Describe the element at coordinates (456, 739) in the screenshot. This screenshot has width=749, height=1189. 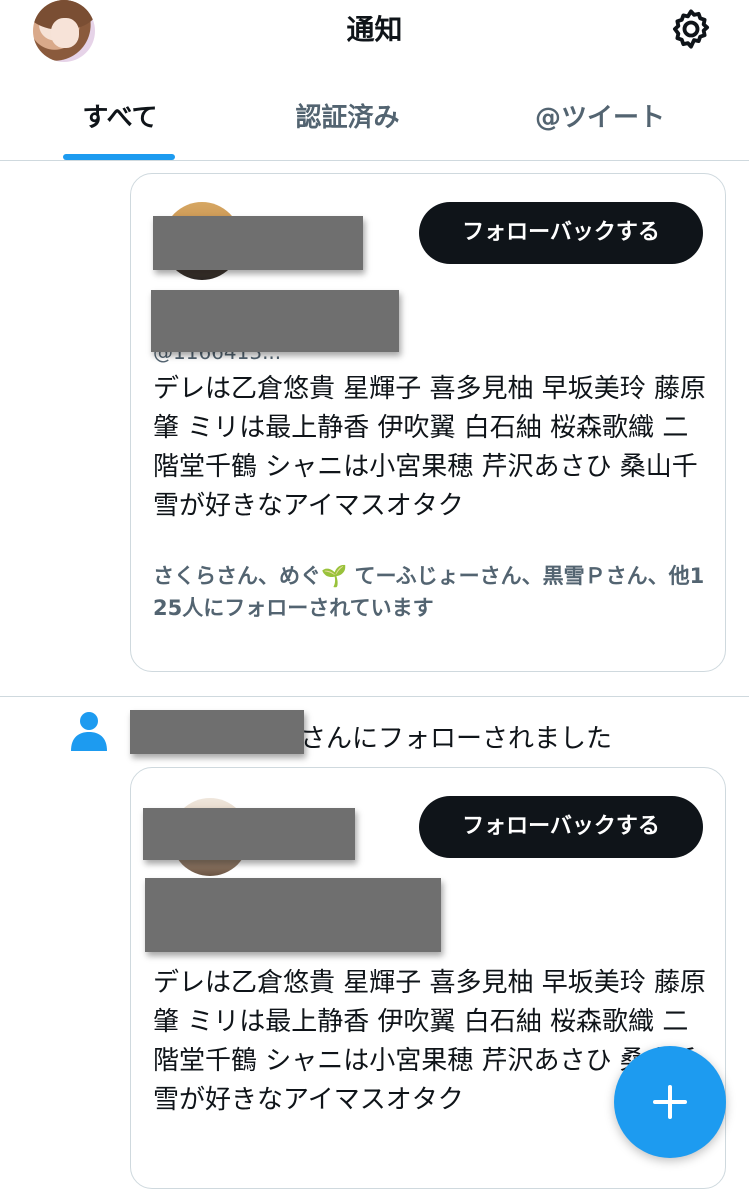
I see `notification-text: さんにフォローされました` at that location.